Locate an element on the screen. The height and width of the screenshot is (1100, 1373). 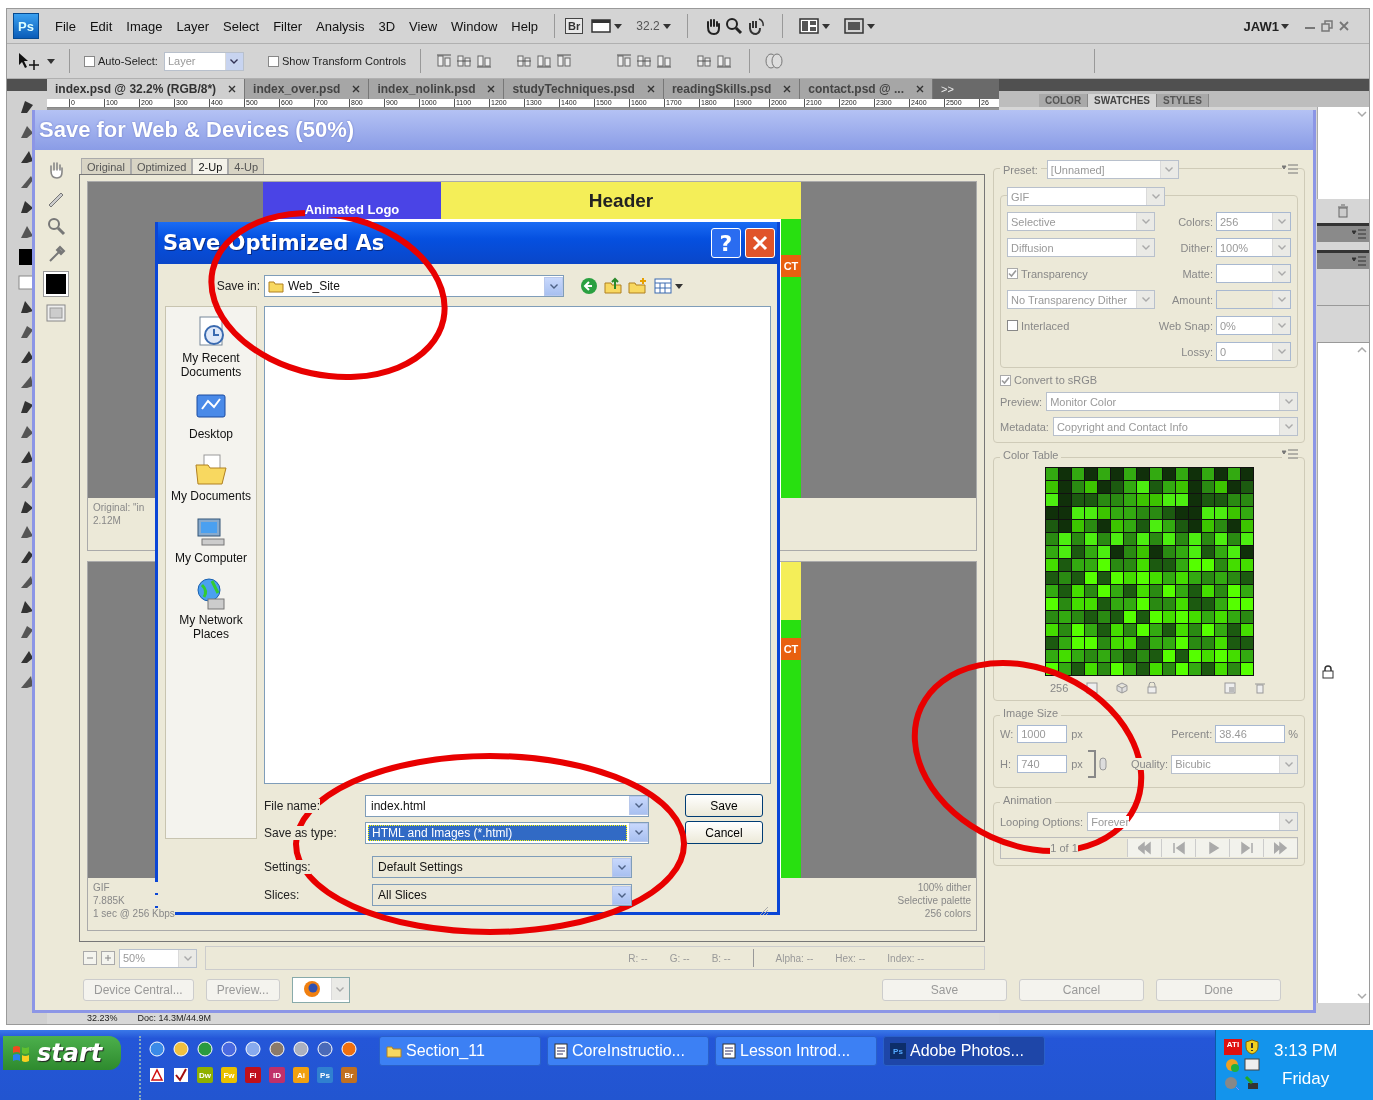
arrange-documents-icon is located at coordinates (808, 26).